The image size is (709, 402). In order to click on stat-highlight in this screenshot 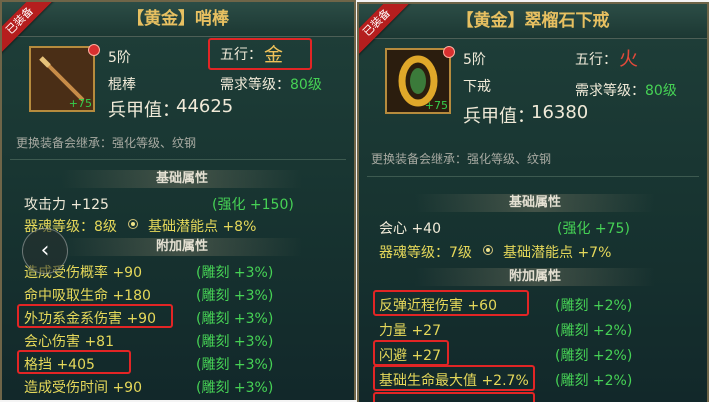, I will do `click(454, 397)`.